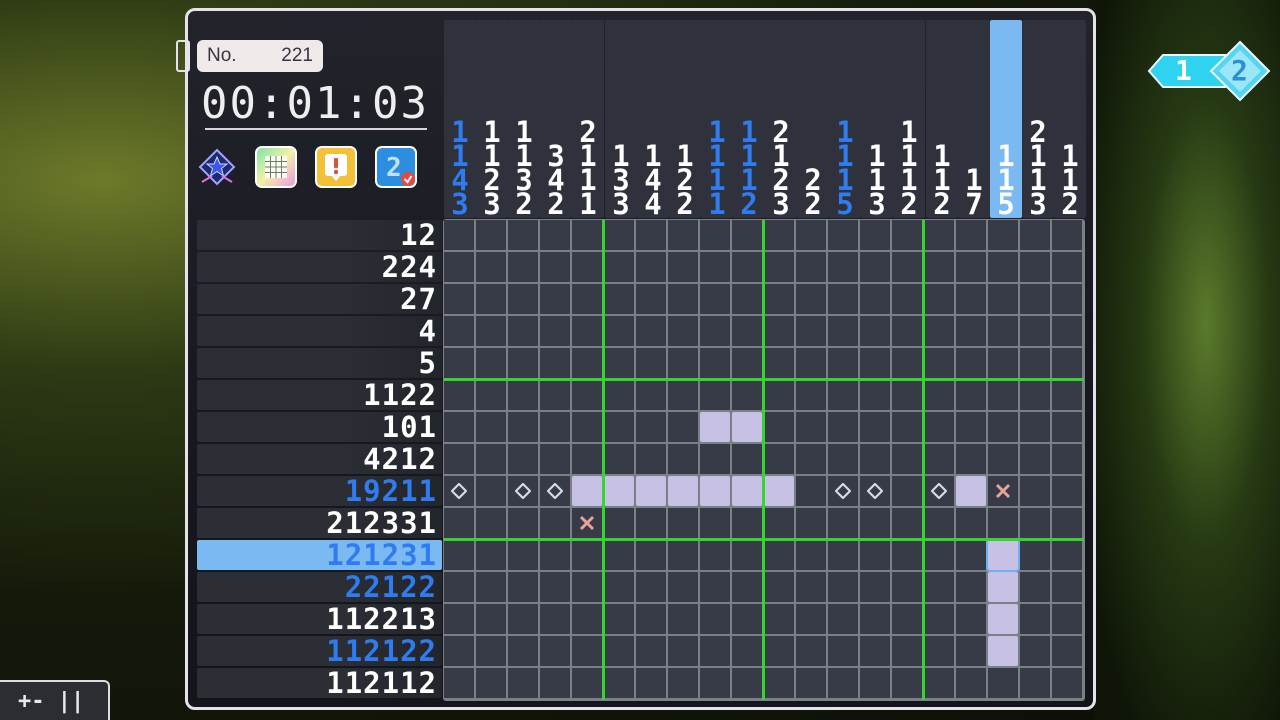 The height and width of the screenshot is (720, 1280). Describe the element at coordinates (317, 683) in the screenshot. I see `row-clue: 112112` at that location.